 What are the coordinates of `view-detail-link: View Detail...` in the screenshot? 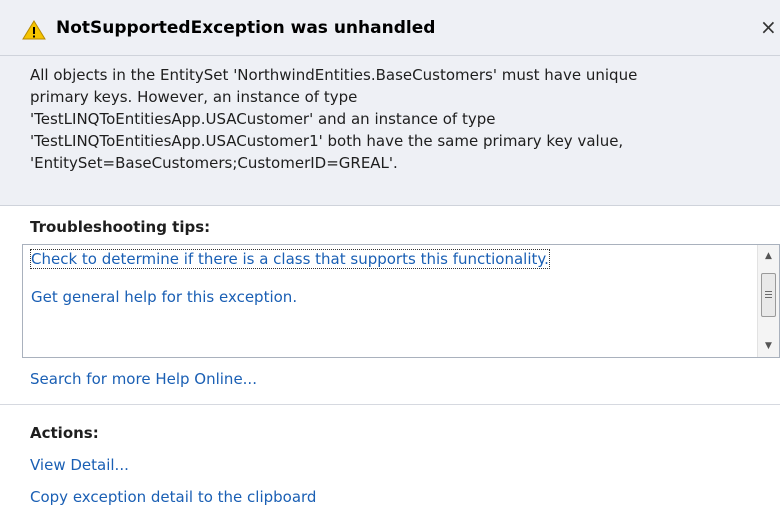 It's located at (79, 465).